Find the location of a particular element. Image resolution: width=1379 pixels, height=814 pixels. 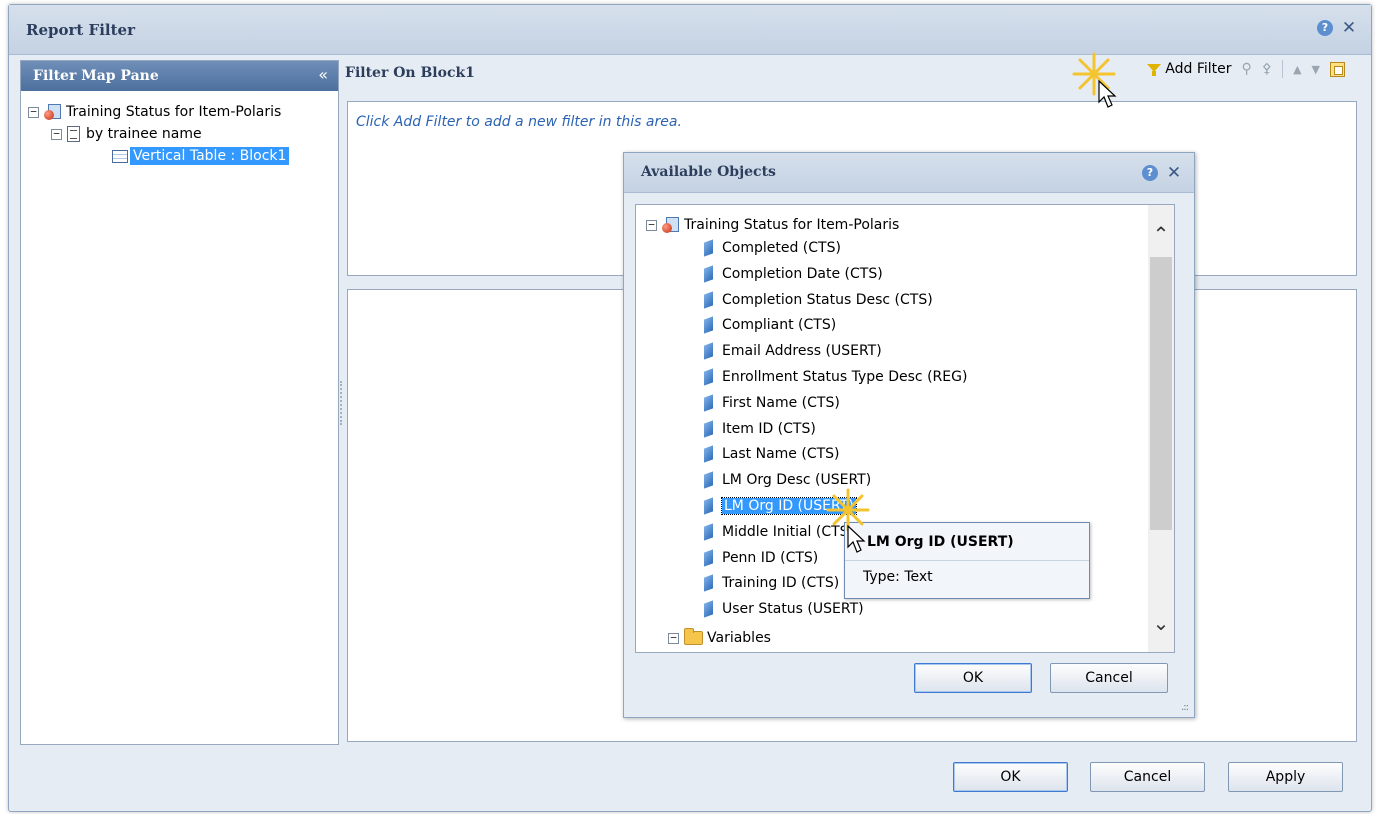

dialog-title-bar: Report Filter ? ✕ is located at coordinates (690, 30).